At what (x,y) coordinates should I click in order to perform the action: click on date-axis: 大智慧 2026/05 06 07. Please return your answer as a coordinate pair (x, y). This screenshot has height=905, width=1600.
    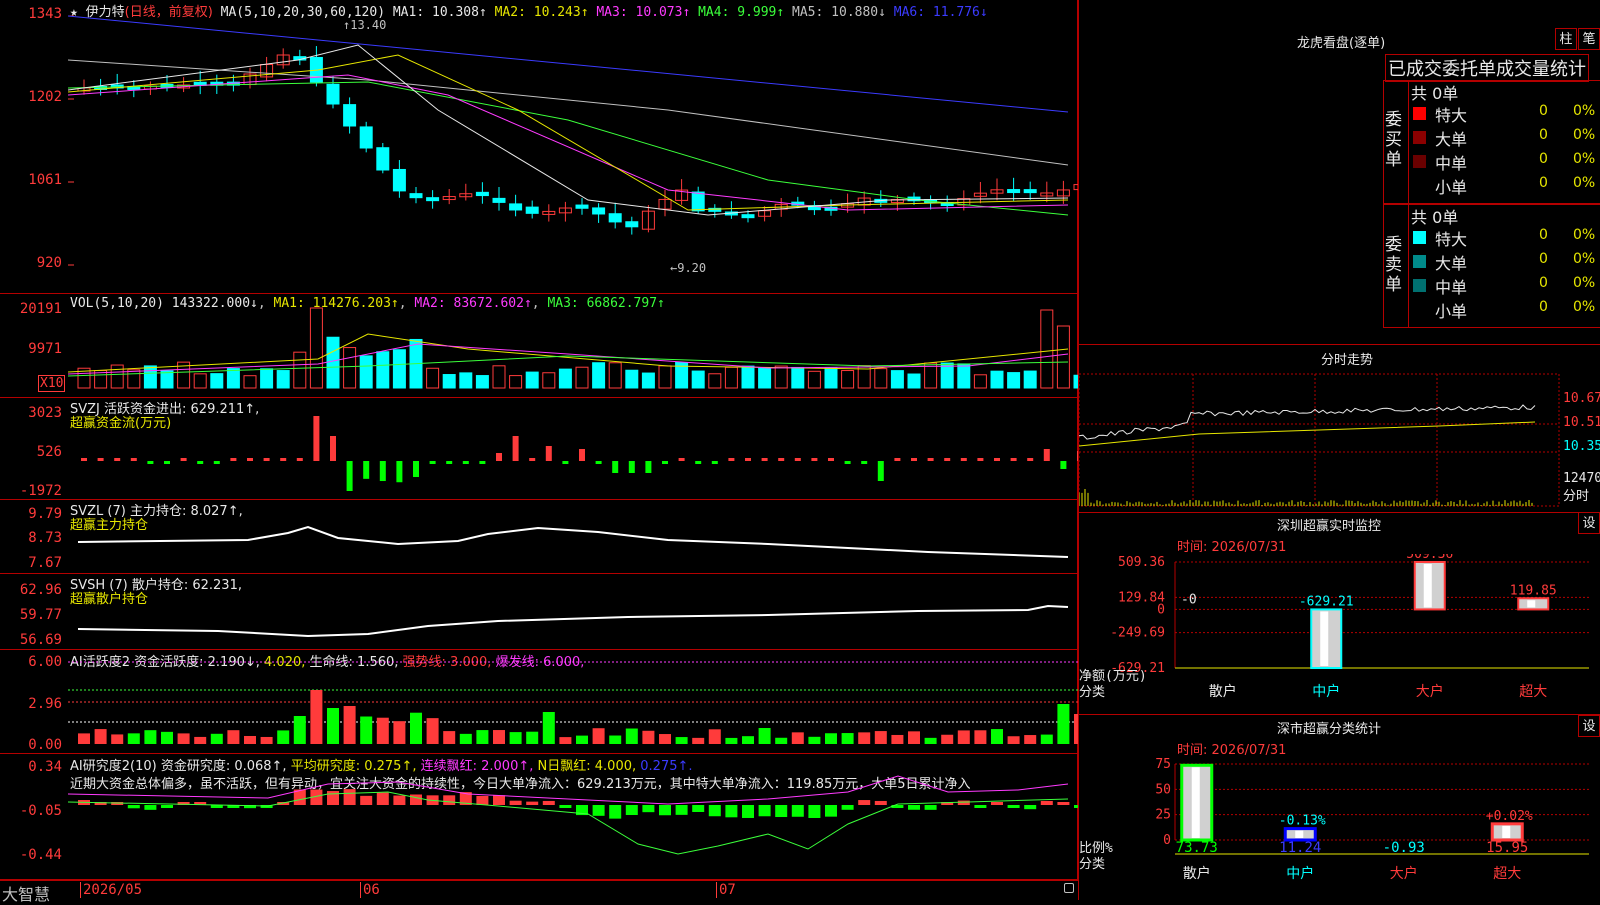
    Looking at the image, I should click on (539, 892).